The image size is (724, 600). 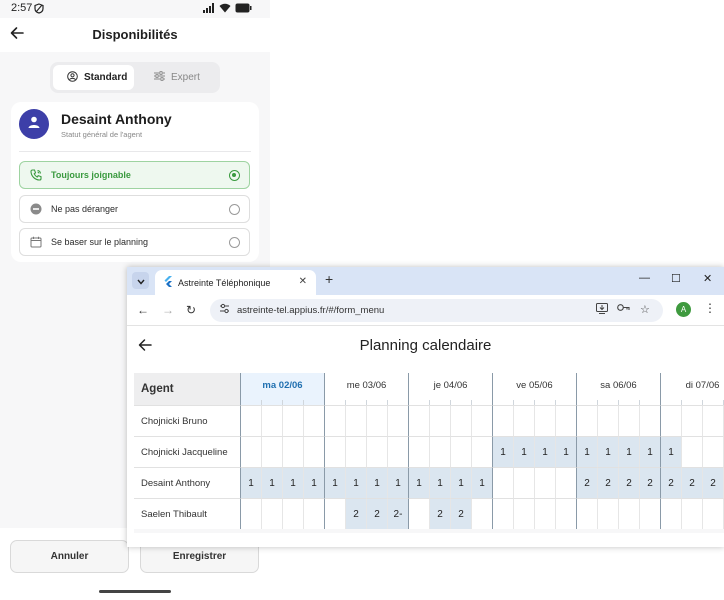 What do you see at coordinates (645, 309) in the screenshot?
I see `bookmark-star-icon: ☆` at bounding box center [645, 309].